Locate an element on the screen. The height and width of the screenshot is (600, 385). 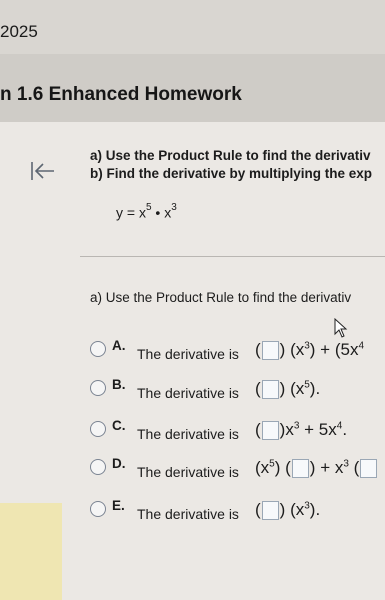
year-label: 2025 is located at coordinates (19, 31).